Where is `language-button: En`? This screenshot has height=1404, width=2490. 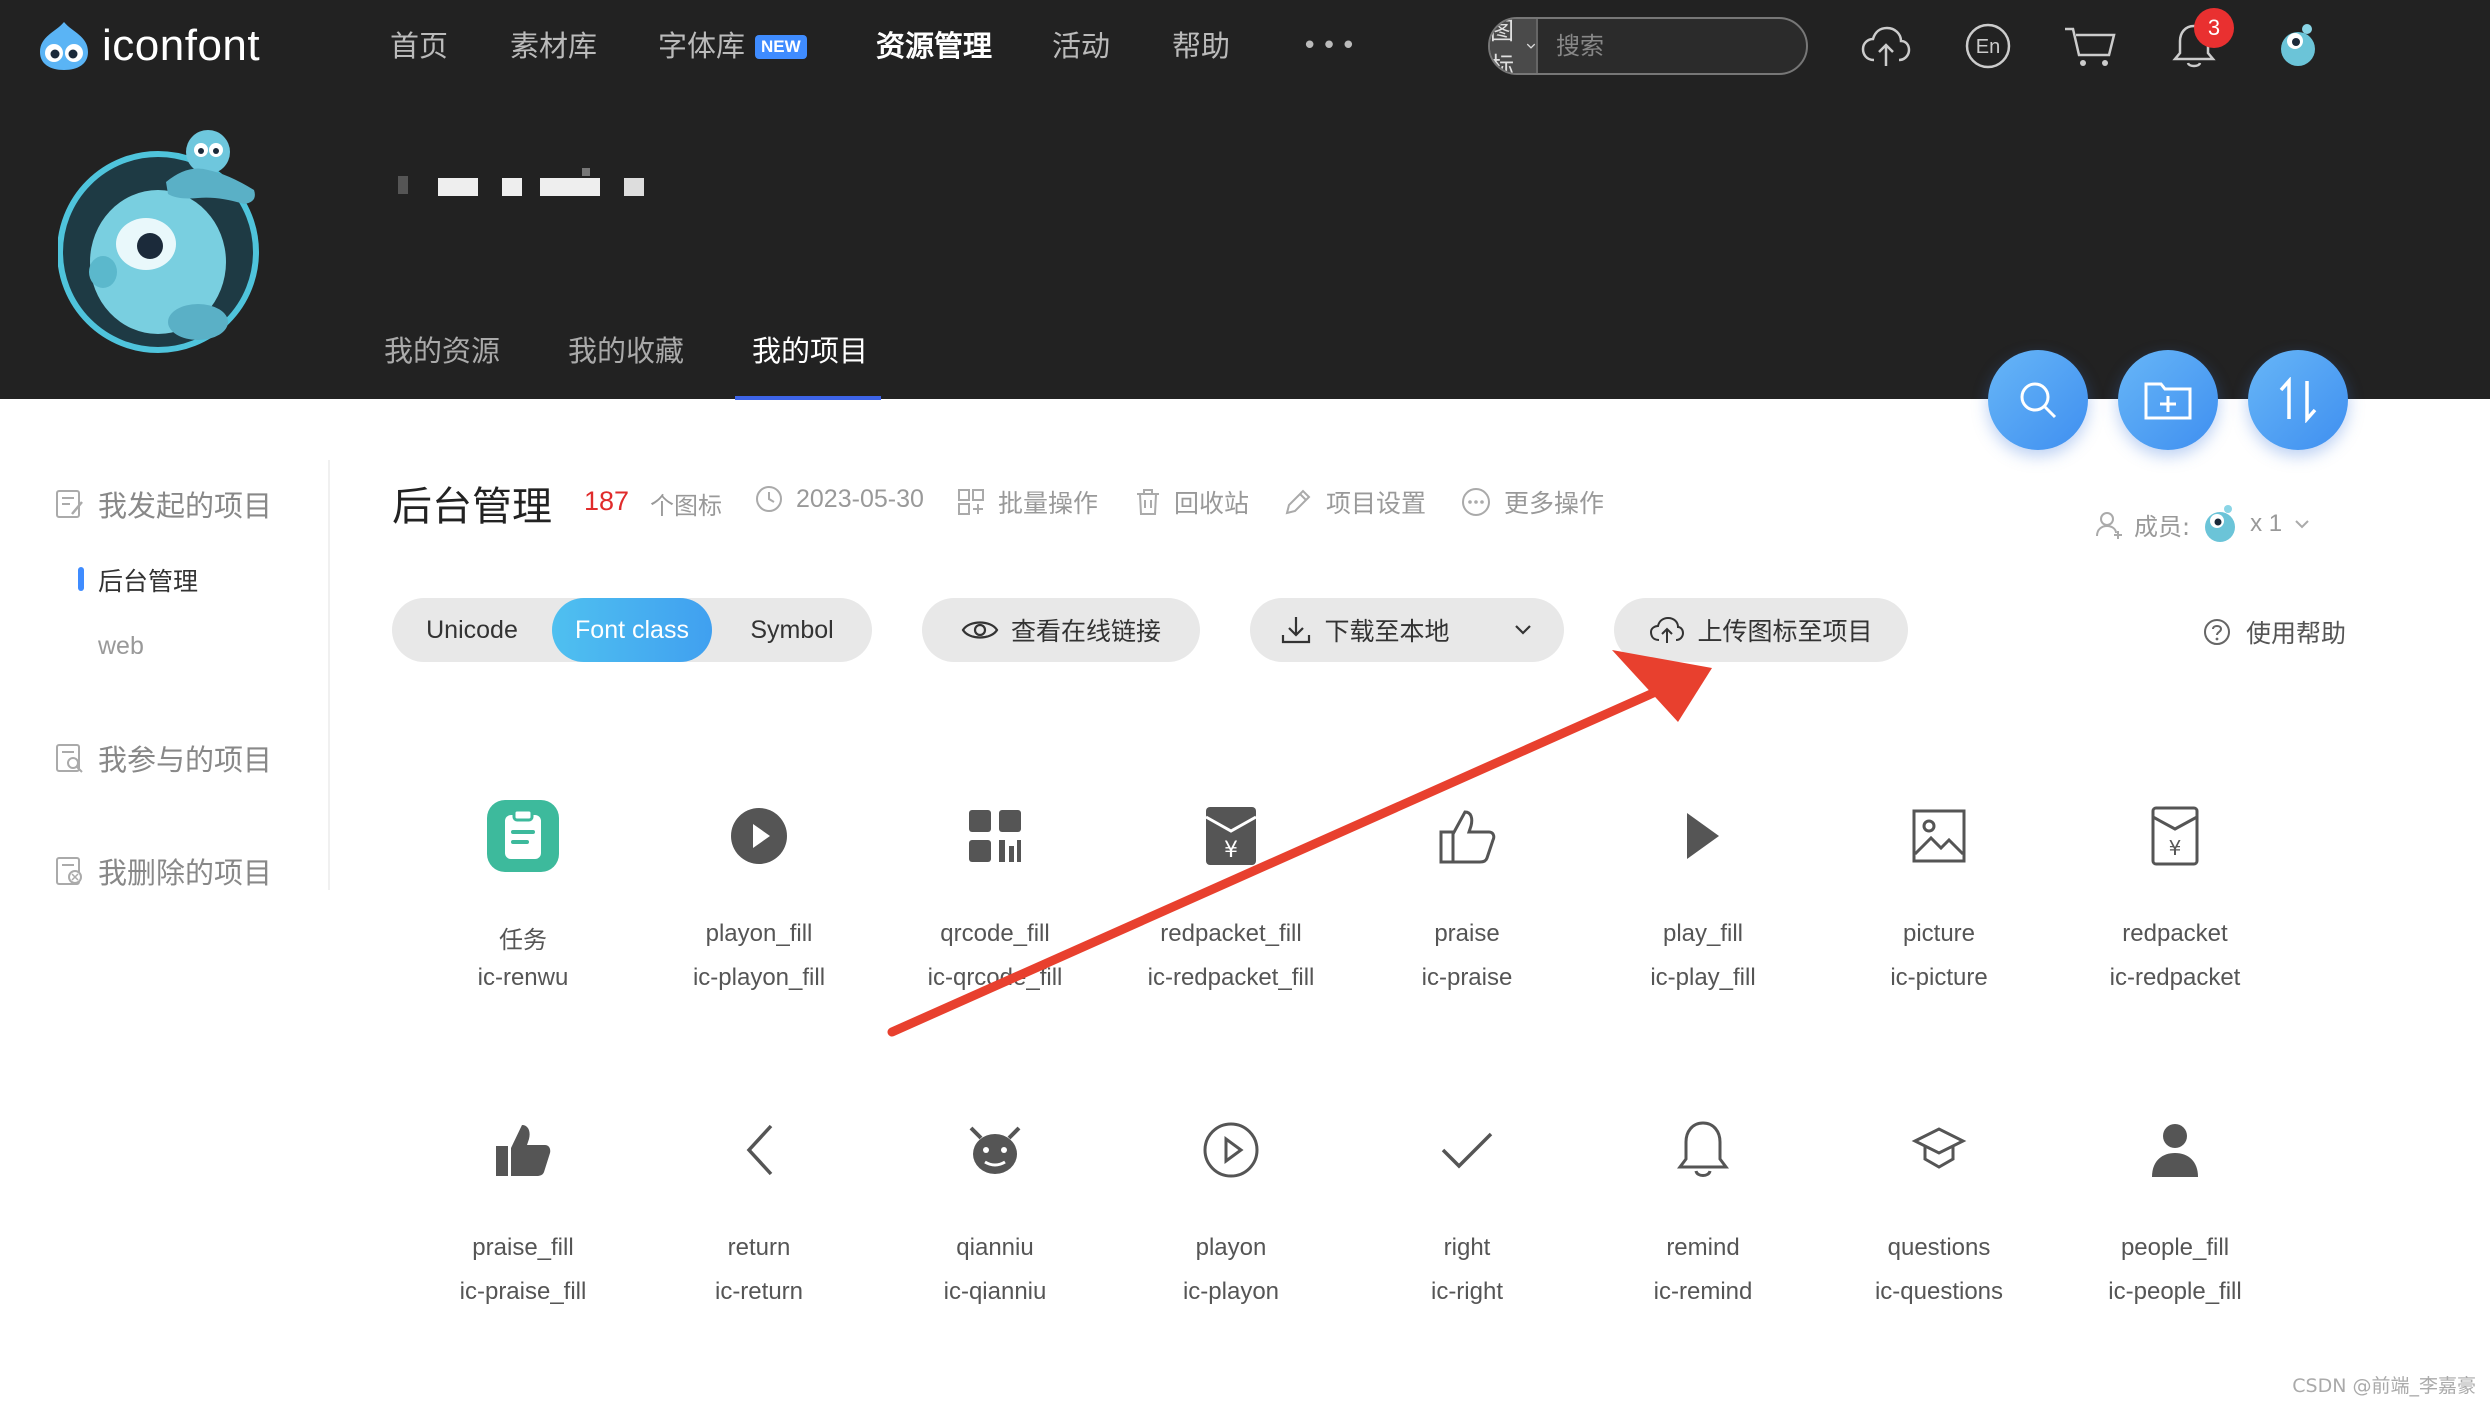
language-button: En is located at coordinates (1988, 46).